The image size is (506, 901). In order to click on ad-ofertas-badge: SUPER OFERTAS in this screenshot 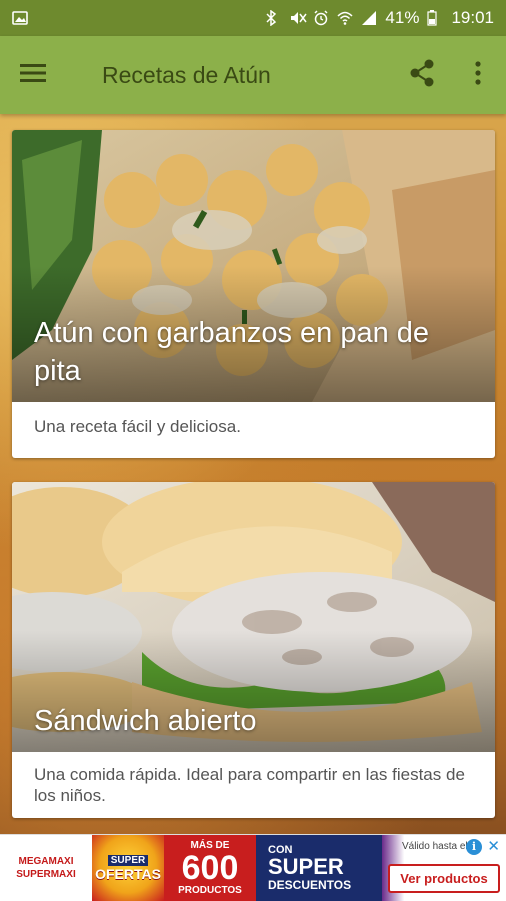, I will do `click(128, 868)`.